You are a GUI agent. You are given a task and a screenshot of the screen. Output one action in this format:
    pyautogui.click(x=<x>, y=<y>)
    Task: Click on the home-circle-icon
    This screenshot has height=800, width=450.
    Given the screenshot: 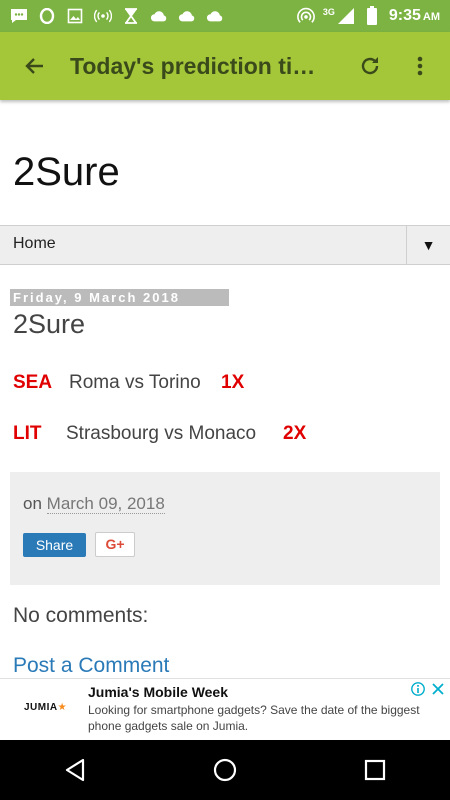 What is the action you would take?
    pyautogui.click(x=225, y=770)
    